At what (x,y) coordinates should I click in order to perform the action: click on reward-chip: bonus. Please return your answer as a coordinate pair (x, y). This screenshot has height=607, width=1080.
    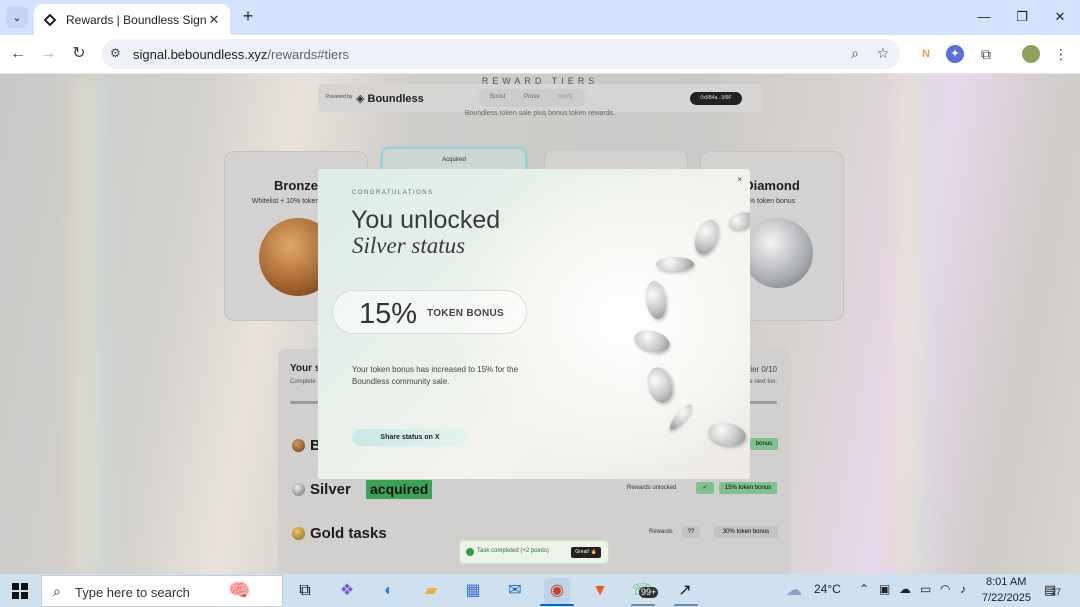
    Looking at the image, I should click on (764, 444).